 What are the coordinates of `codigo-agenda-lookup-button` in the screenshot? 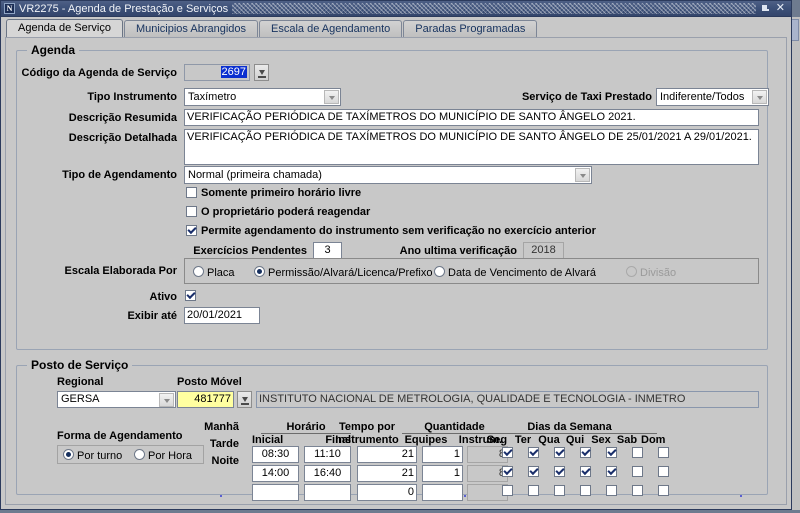 It's located at (261, 72).